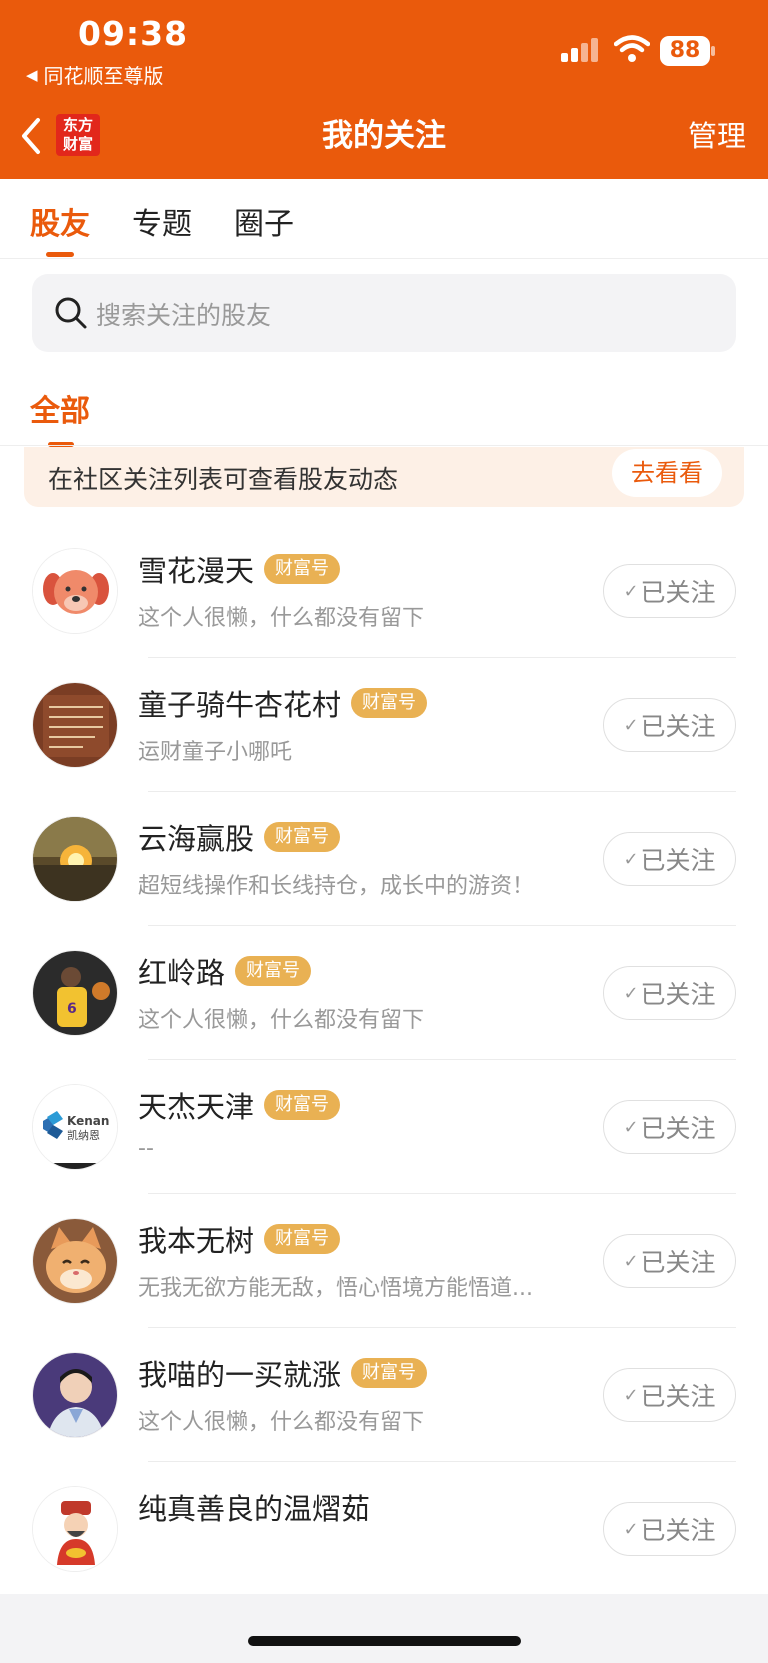  What do you see at coordinates (717, 136) in the screenshot?
I see `manage-button: 管理` at bounding box center [717, 136].